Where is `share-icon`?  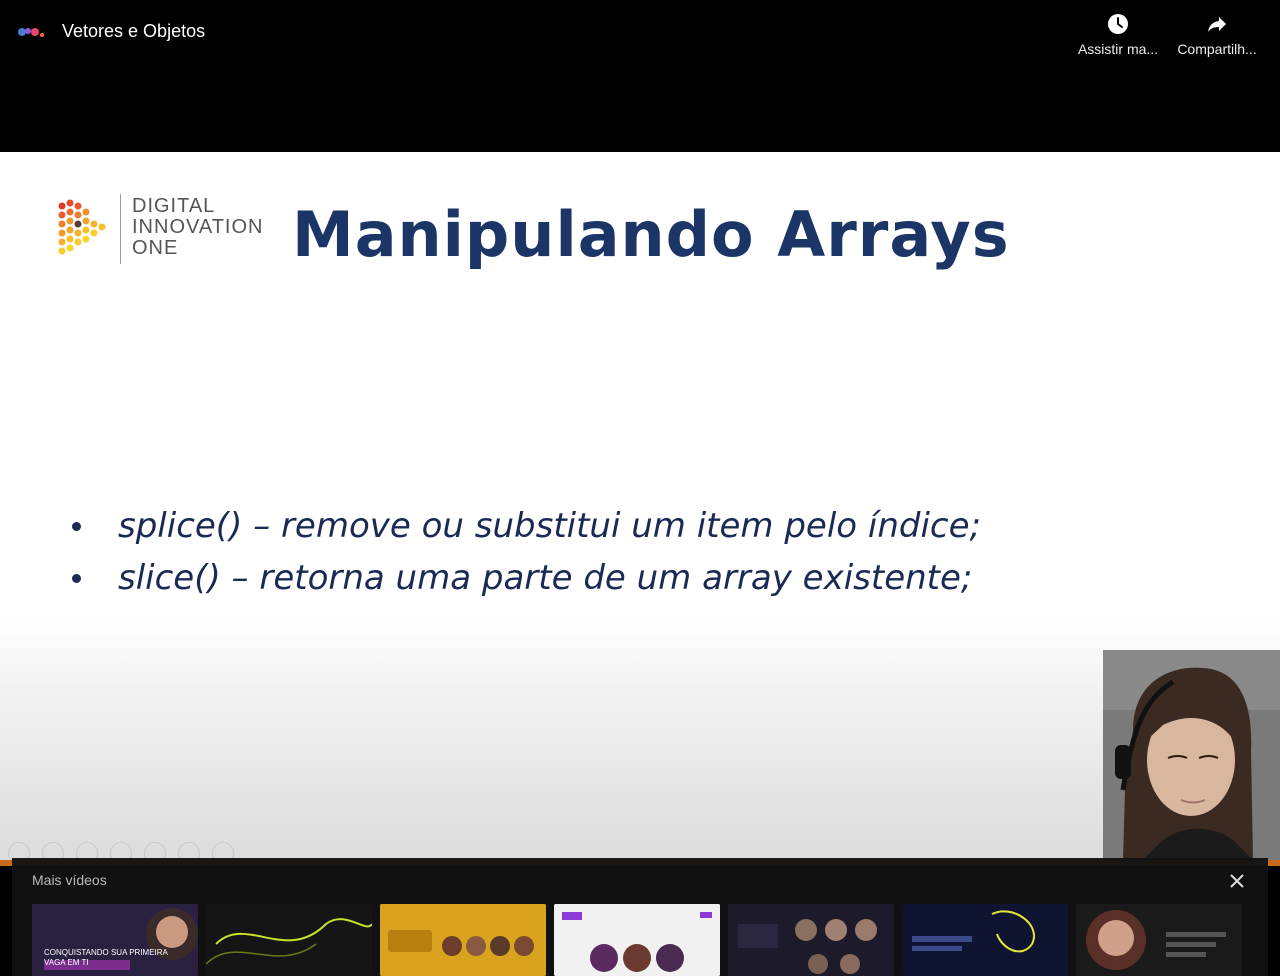 share-icon is located at coordinates (1217, 24).